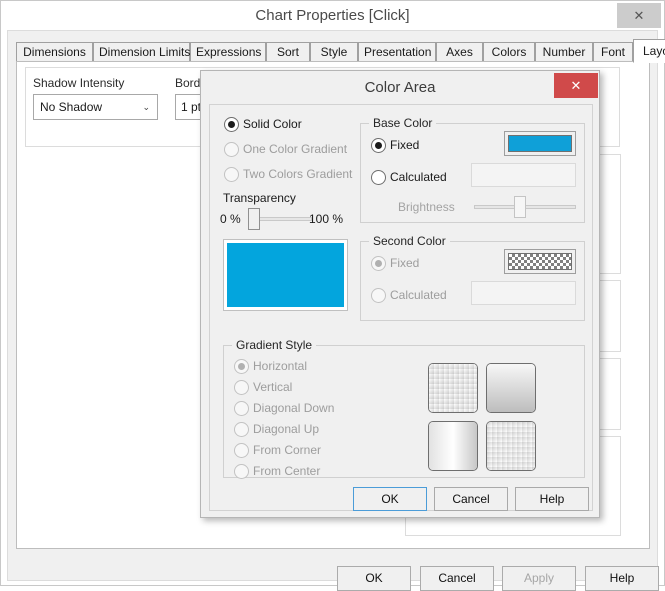 This screenshot has height=591, width=665. Describe the element at coordinates (552, 499) in the screenshot. I see `dialog-help-button: Help` at that location.